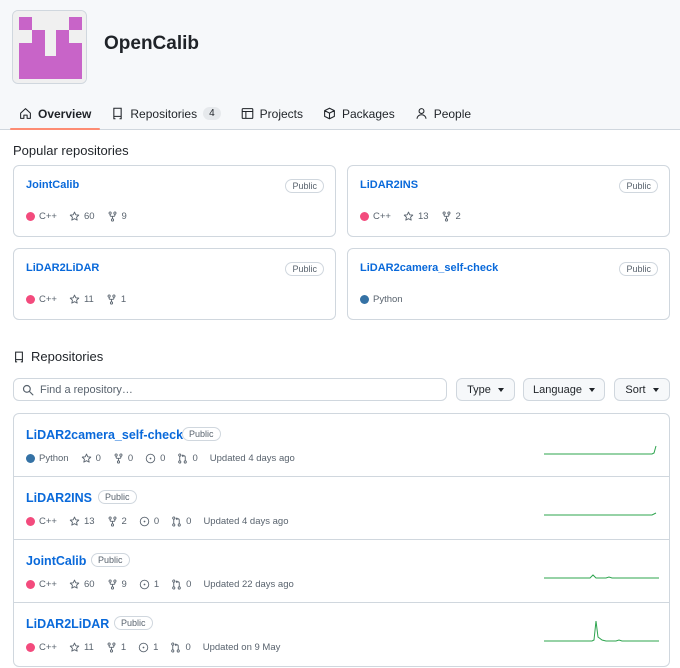  Describe the element at coordinates (166, 584) in the screenshot. I see `repo-meta: C++ 60 9 1 0 Updated 22 days ago` at that location.